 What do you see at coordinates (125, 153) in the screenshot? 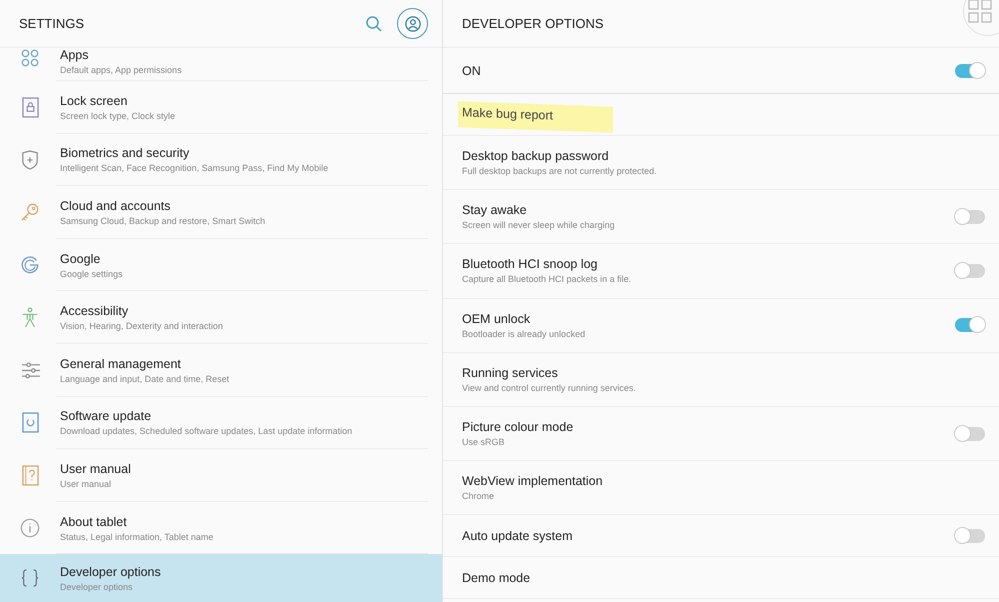
I see `item-title: Biometrics and security` at bounding box center [125, 153].